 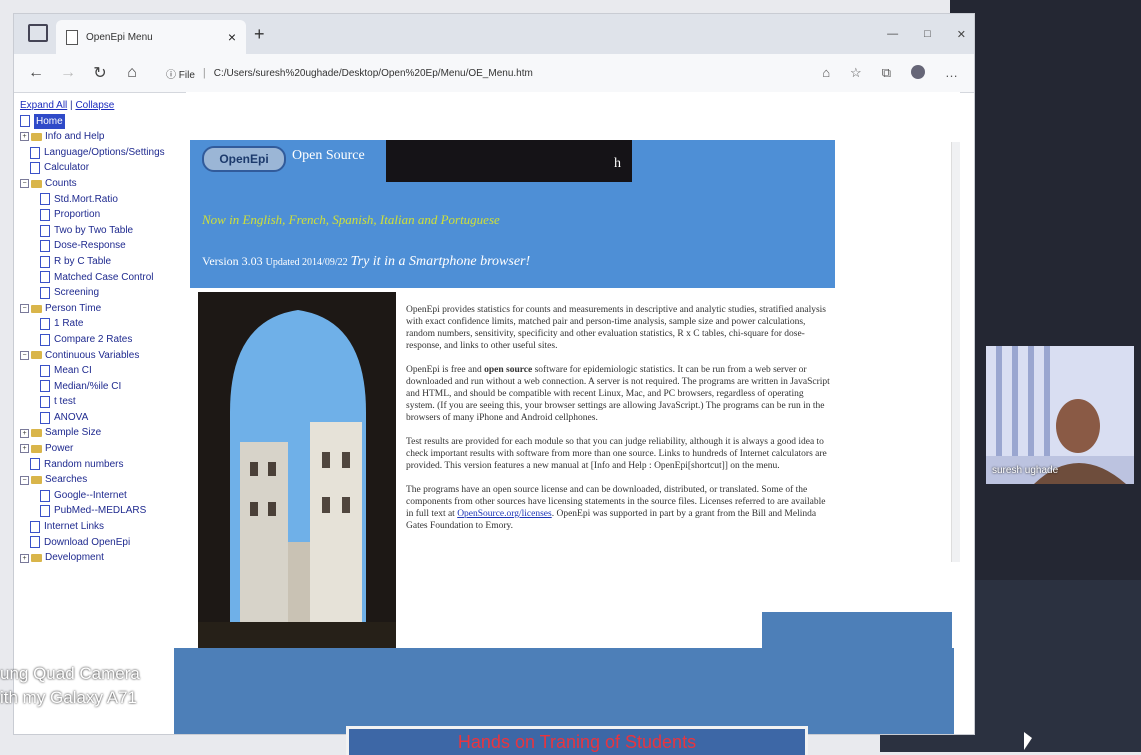 I want to click on sidebar-item: Home, so click(x=105, y=121).